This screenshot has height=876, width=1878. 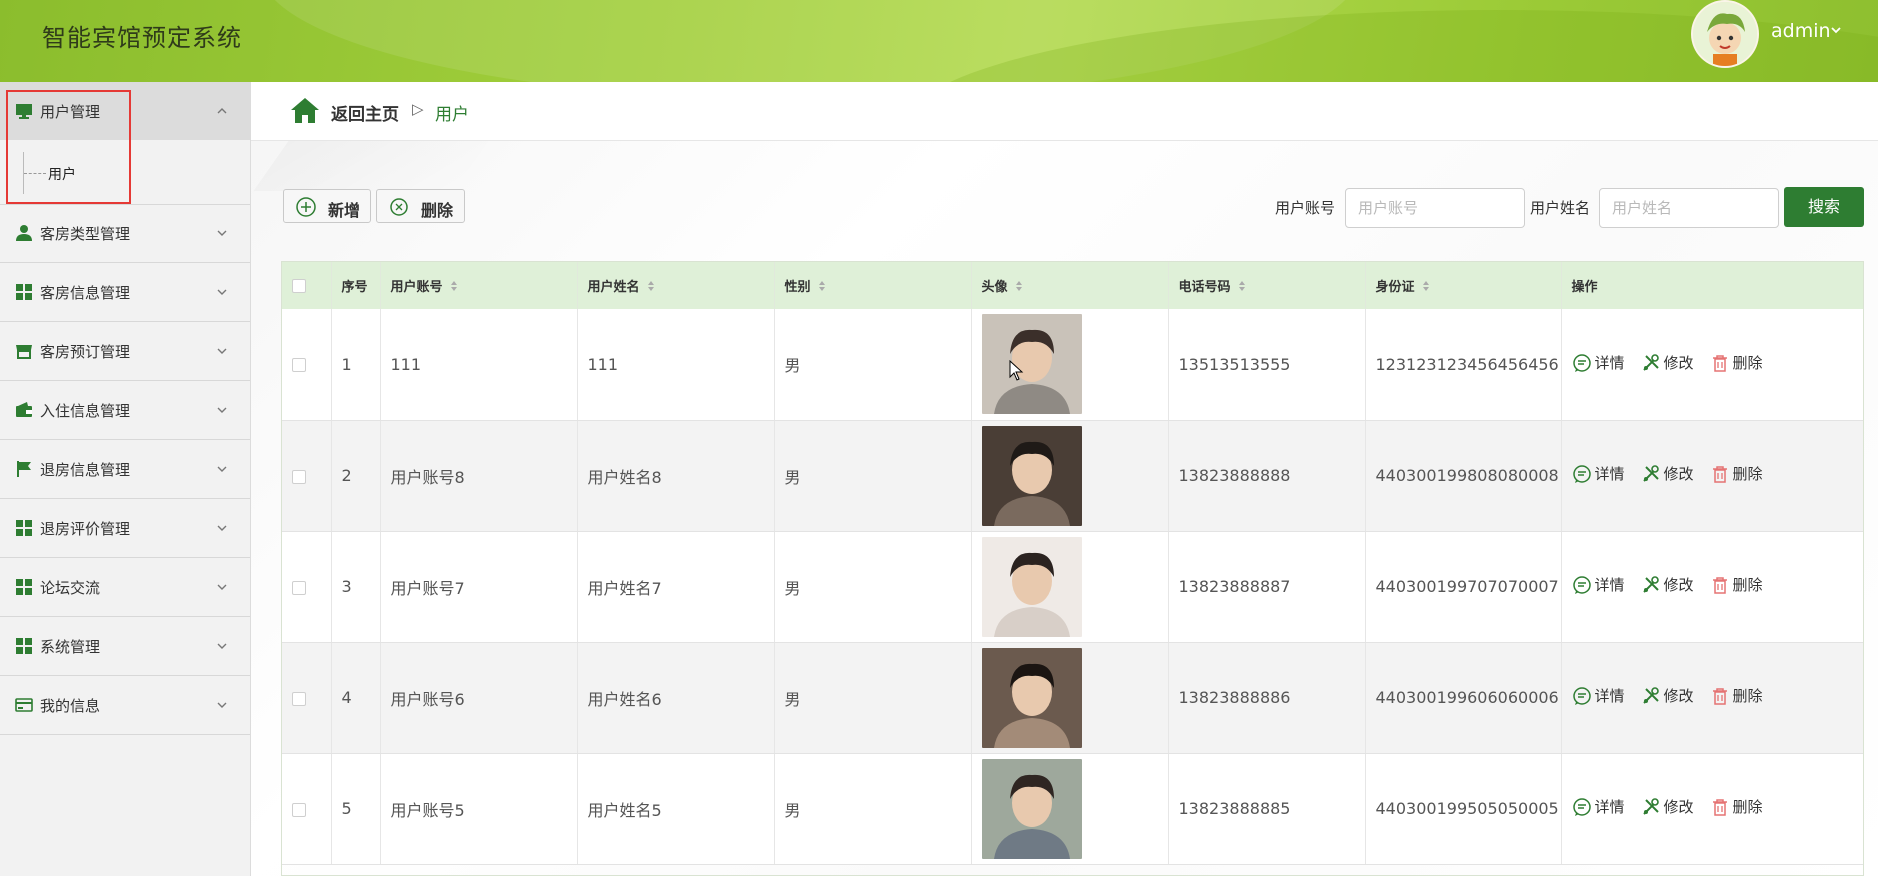 I want to click on column-header-avatar: 头像, so click(x=1070, y=285).